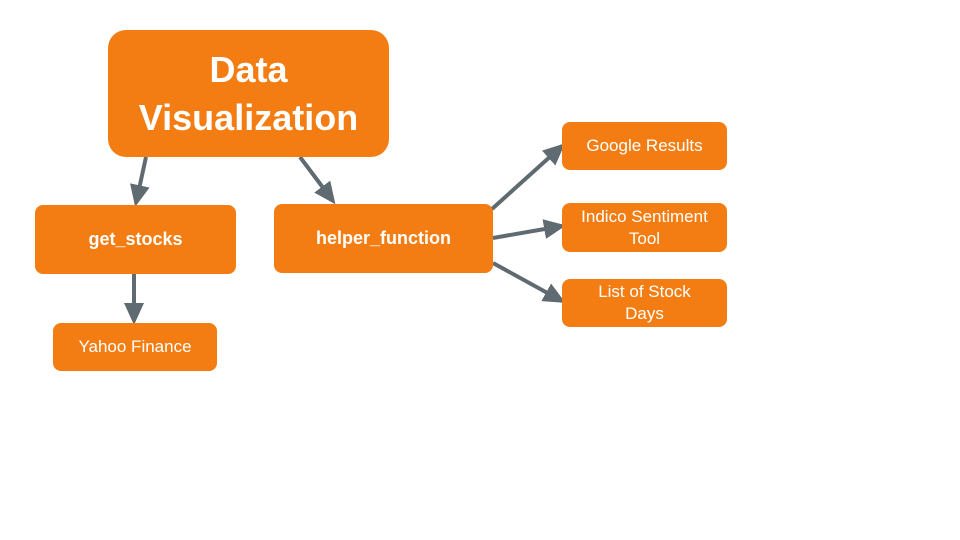 Image resolution: width=960 pixels, height=540 pixels. Describe the element at coordinates (527, 177) in the screenshot. I see `edge-helper-function-to-google-results` at that location.